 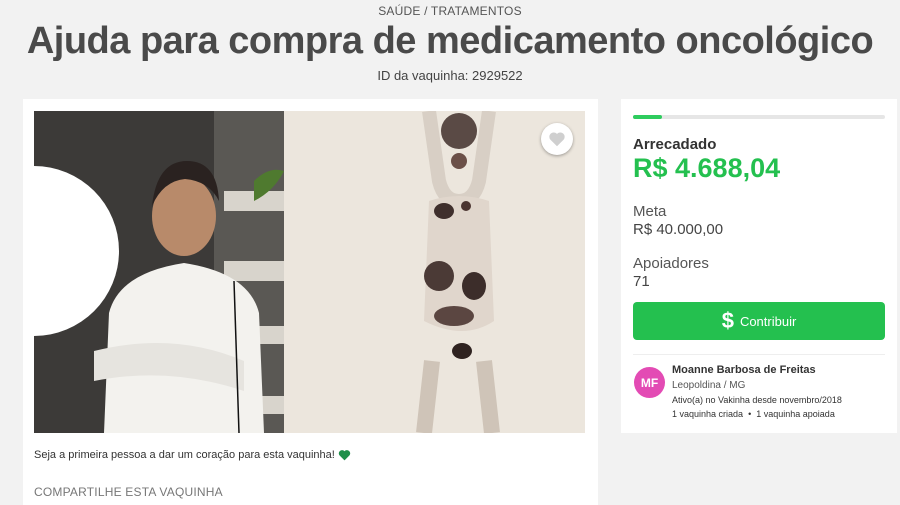 What do you see at coordinates (678, 229) in the screenshot?
I see `goal-amount: R$ 40.000,00` at bounding box center [678, 229].